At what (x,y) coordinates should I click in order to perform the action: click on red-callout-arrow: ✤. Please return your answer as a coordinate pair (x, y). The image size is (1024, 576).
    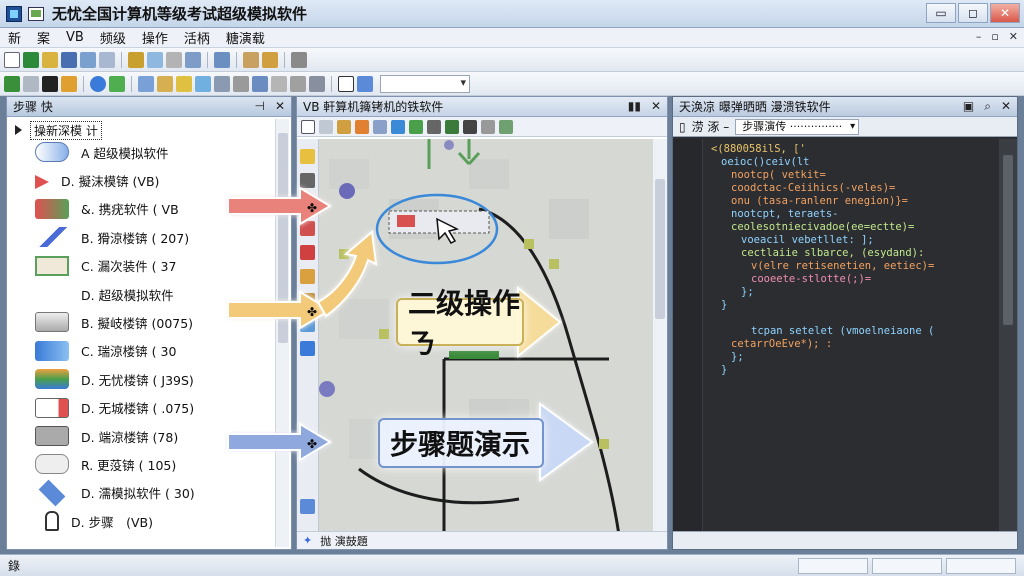
    Looking at the image, I should click on (279, 206).